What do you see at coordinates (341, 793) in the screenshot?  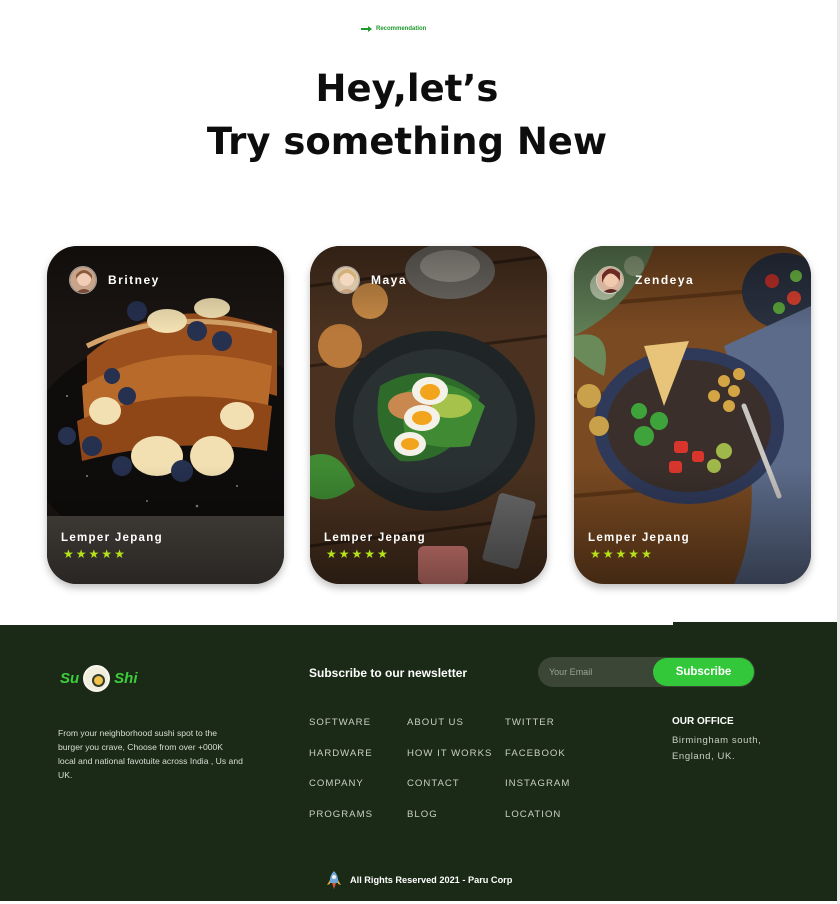 I see `footer-link-company: COMPANY` at bounding box center [341, 793].